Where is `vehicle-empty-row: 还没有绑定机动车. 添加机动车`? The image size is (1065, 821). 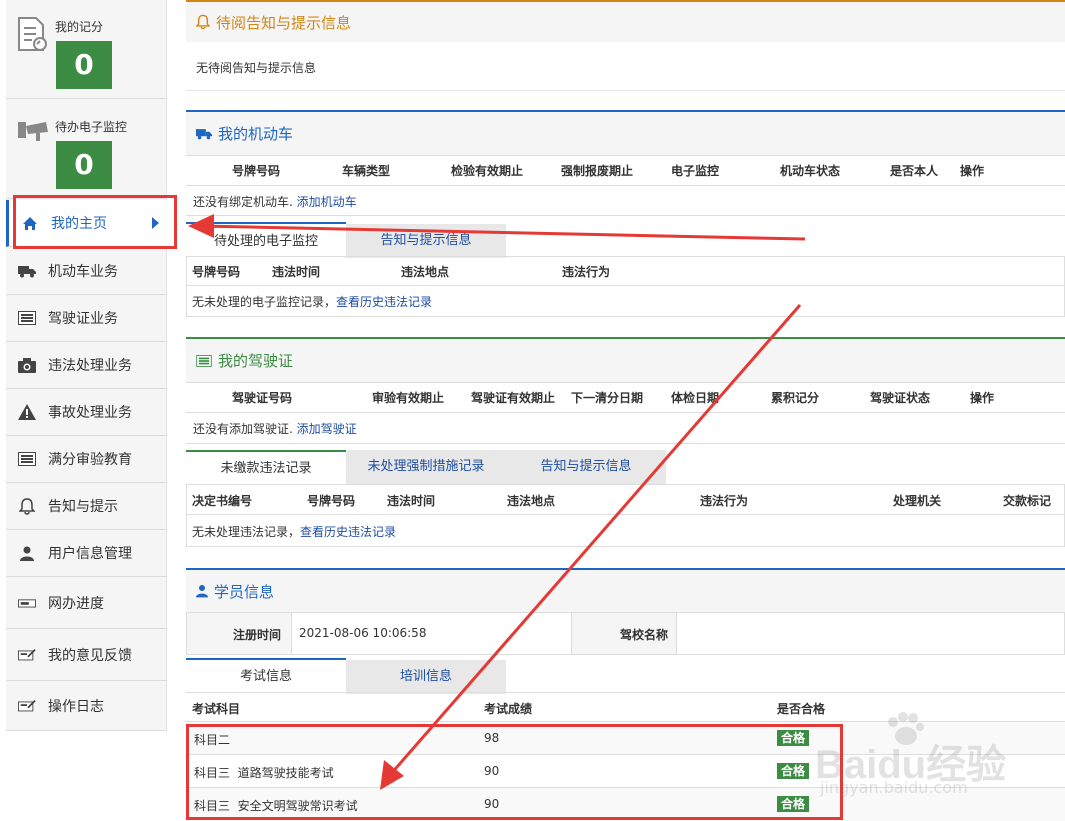
vehicle-empty-row: 还没有绑定机动车. 添加机动车 is located at coordinates (275, 201).